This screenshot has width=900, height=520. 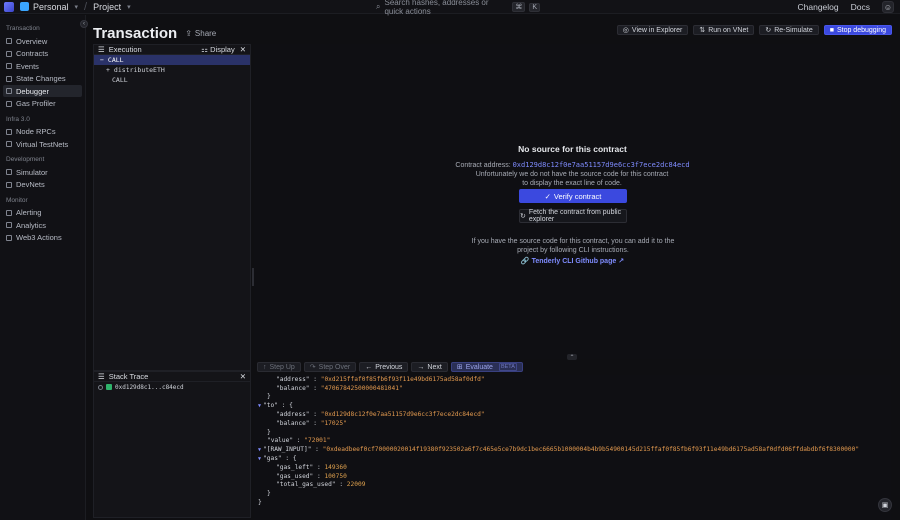 I want to click on re-simulate-button: ↻ Re-Simulate, so click(x=789, y=30).